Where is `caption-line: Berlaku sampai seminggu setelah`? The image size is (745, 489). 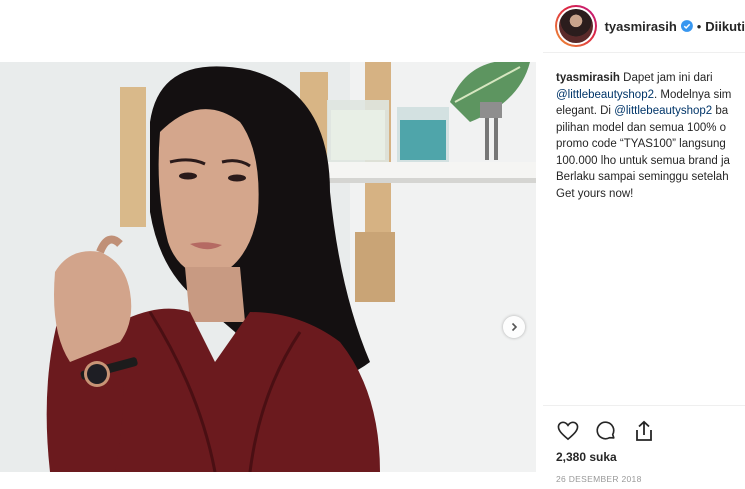 caption-line: Berlaku sampai seminggu setelah is located at coordinates (642, 177).